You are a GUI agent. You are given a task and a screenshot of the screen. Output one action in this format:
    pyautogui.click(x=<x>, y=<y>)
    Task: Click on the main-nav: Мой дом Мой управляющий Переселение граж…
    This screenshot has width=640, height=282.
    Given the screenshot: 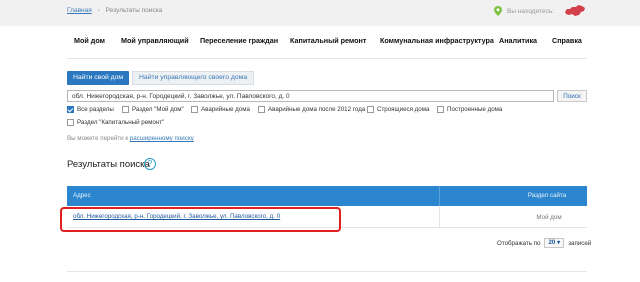 What is the action you would take?
    pyautogui.click(x=327, y=42)
    